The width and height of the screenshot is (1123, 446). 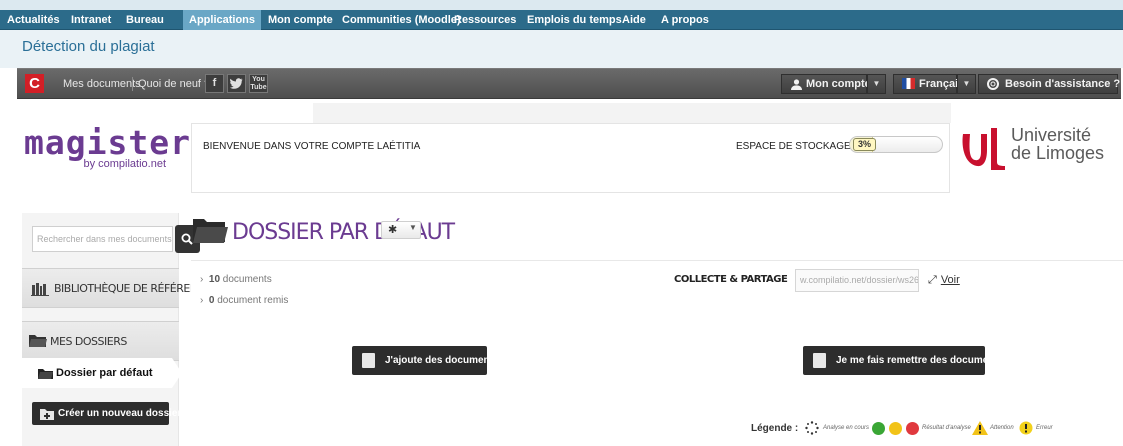 I want to click on external-link-icon: ⤢, so click(x=932, y=280).